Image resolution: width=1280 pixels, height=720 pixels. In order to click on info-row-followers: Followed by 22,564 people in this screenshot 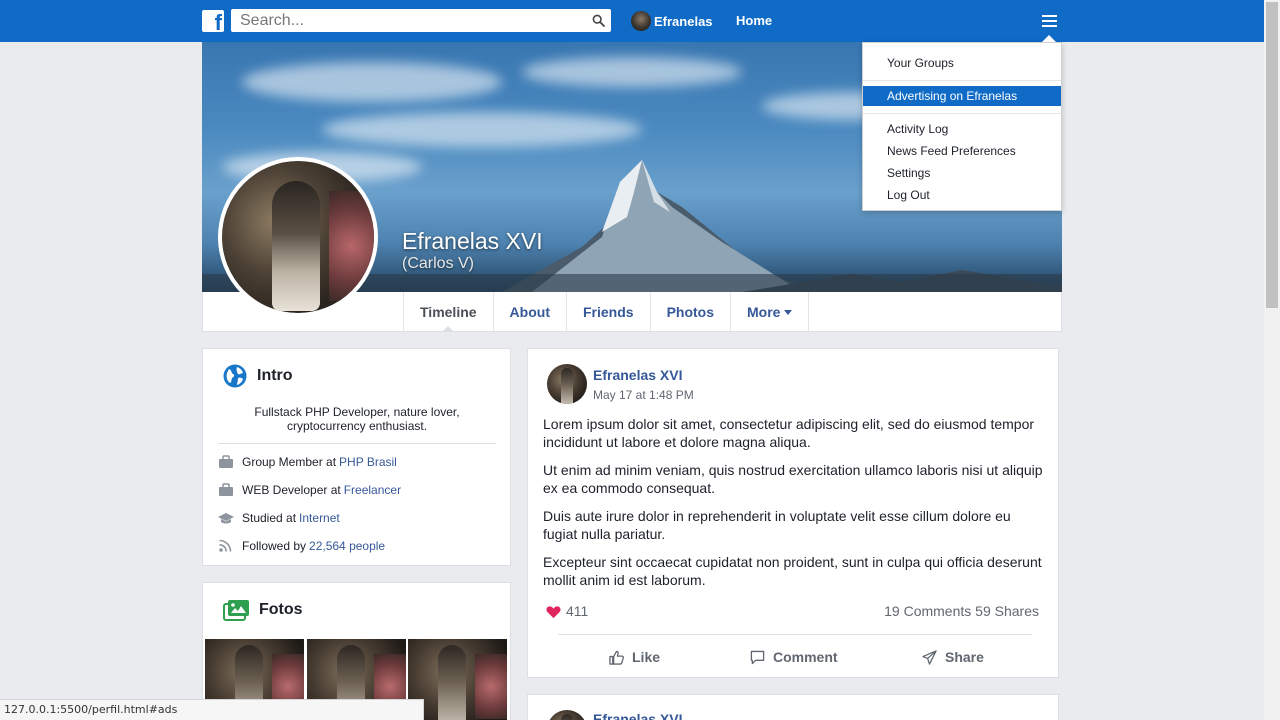, I will do `click(301, 546)`.